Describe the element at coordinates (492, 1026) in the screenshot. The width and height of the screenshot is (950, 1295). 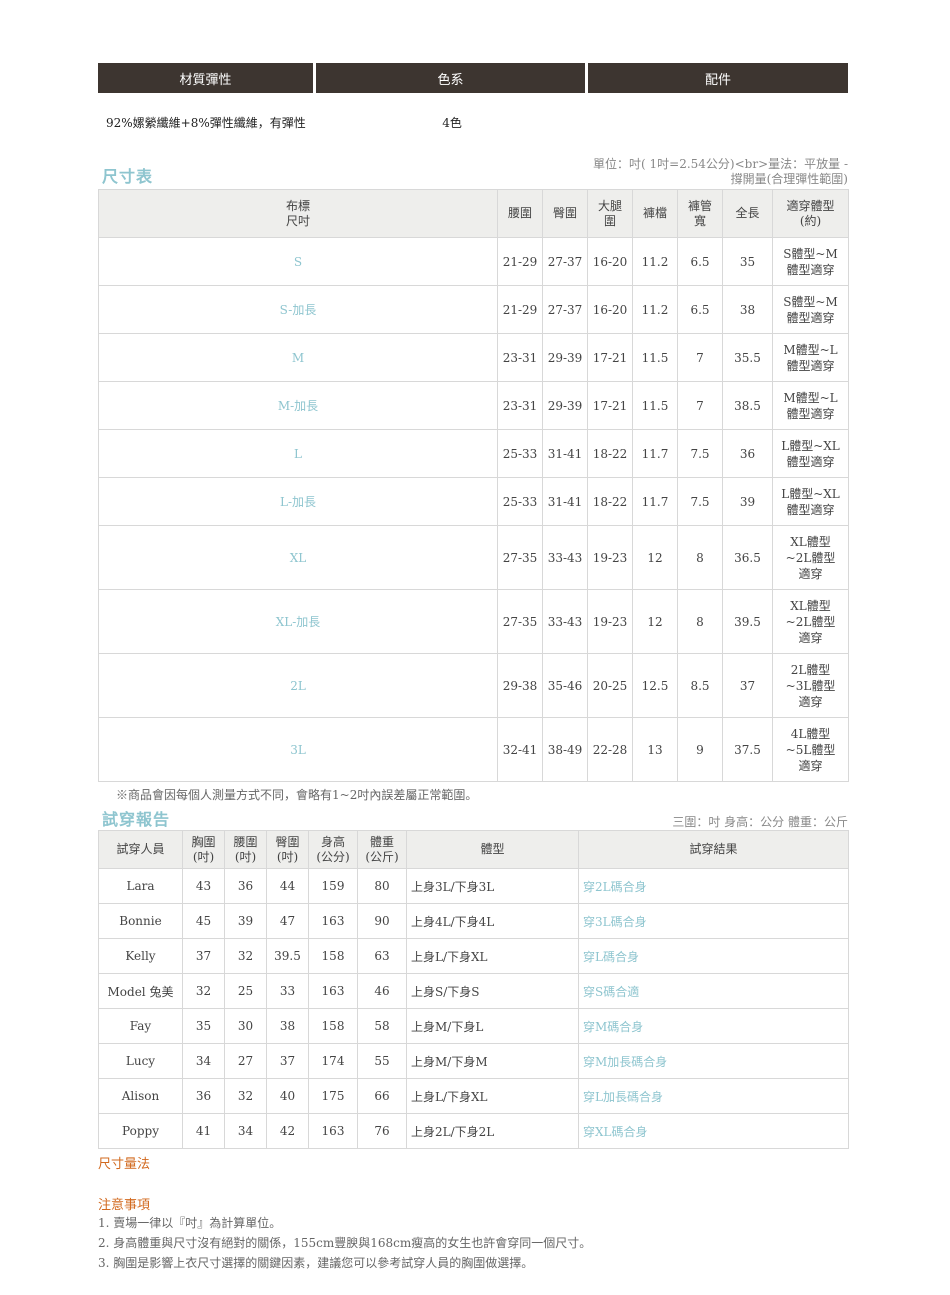
I see `body-type: 上身M/下身L` at that location.